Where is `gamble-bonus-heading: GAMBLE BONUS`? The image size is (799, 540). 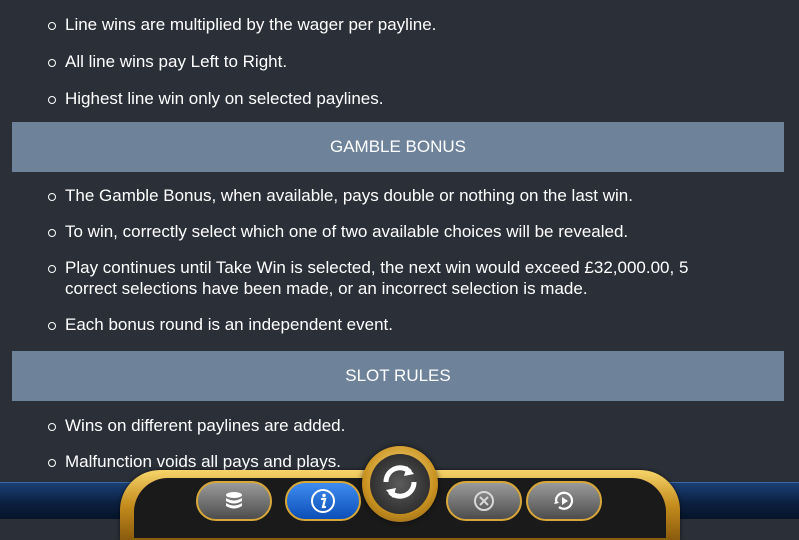
gamble-bonus-heading: GAMBLE BONUS is located at coordinates (398, 147).